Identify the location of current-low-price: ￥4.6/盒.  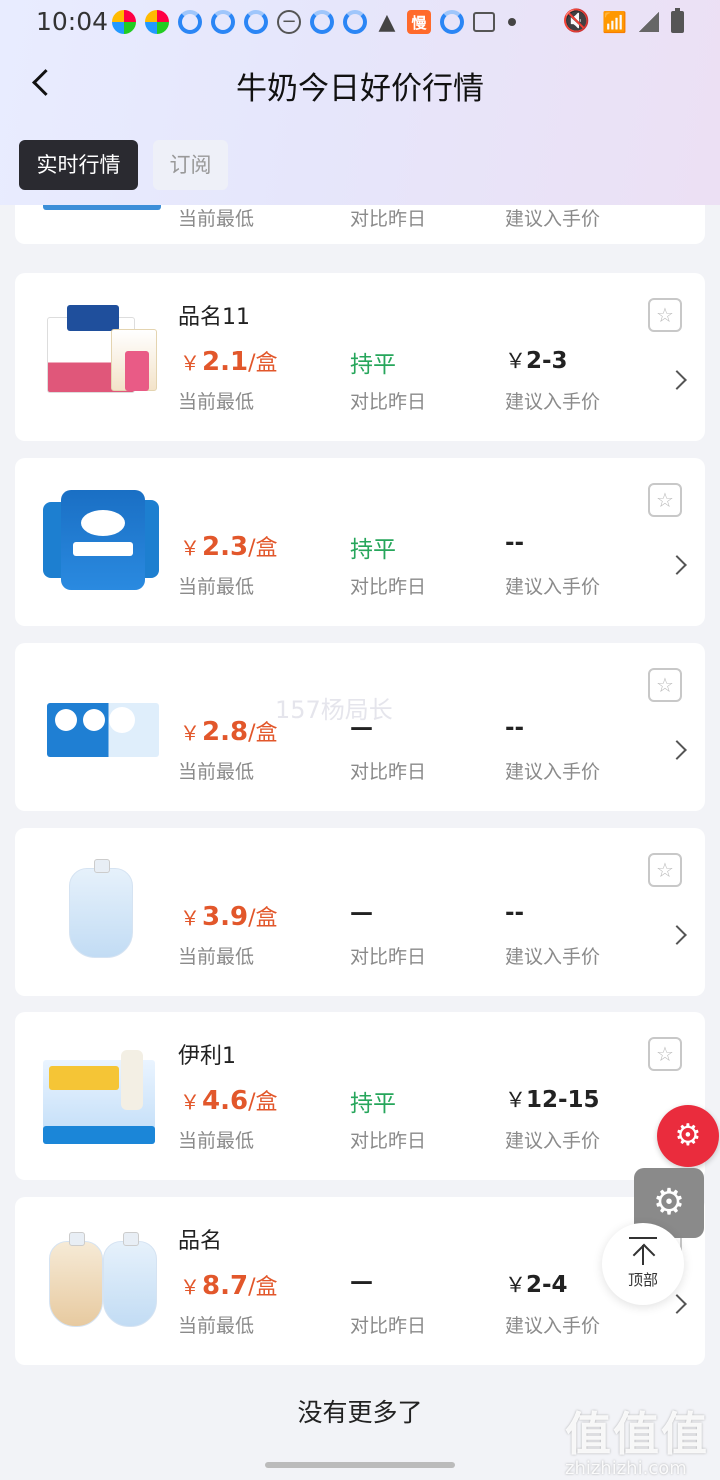
(229, 1101).